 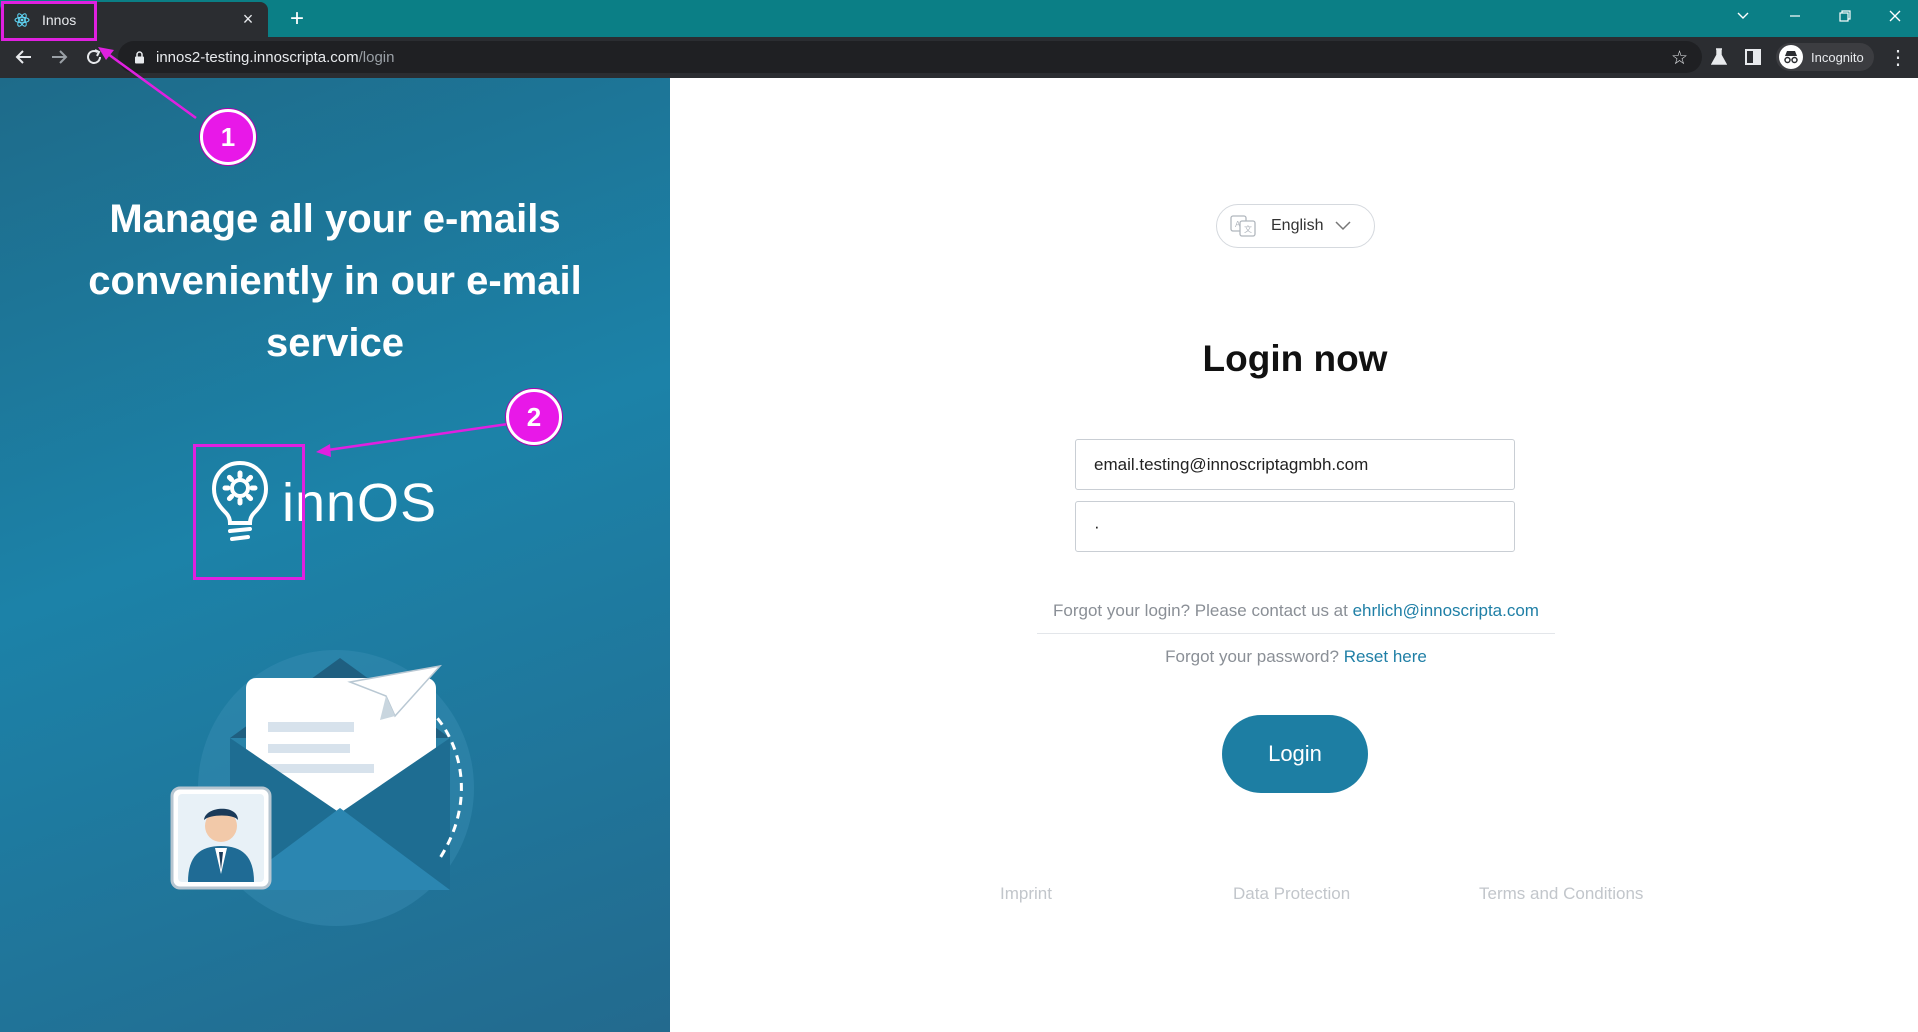 What do you see at coordinates (1295, 526) in the screenshot?
I see `password-field: ·` at bounding box center [1295, 526].